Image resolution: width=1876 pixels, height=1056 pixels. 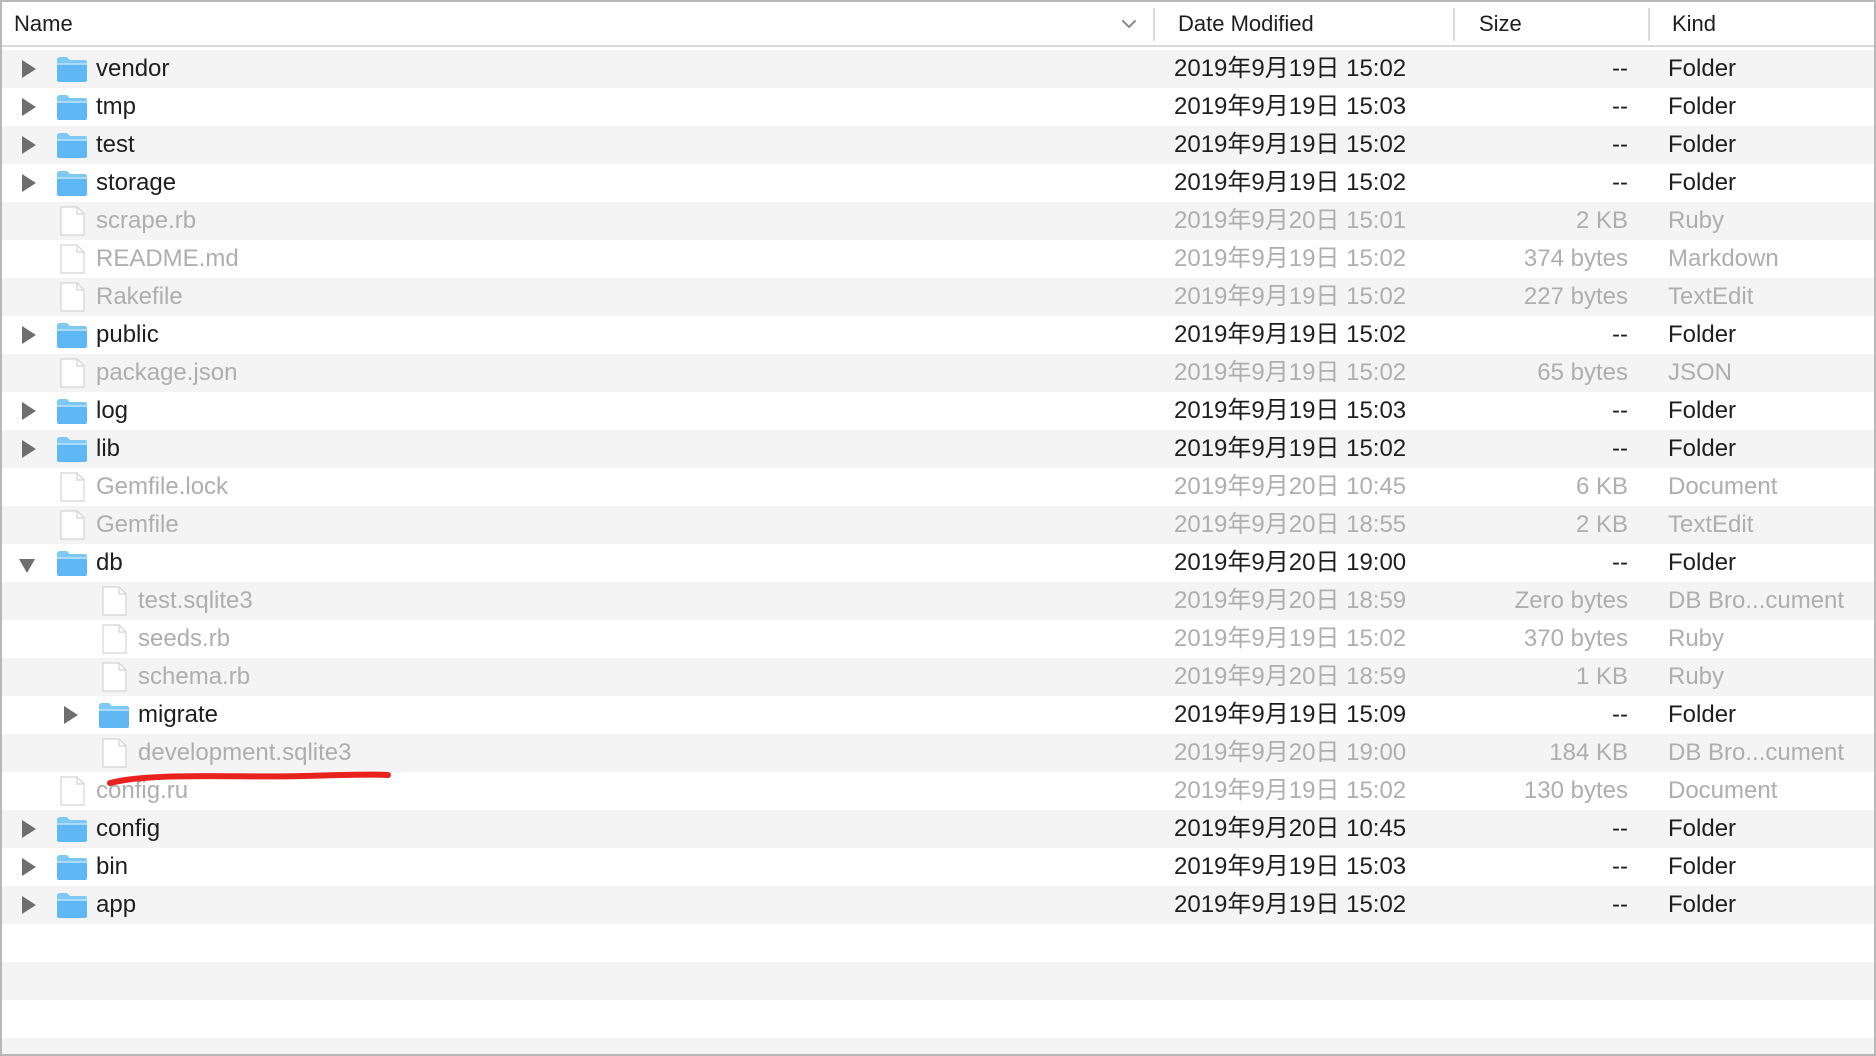 I want to click on file-row: Gemfile.lock 2019年9月20日 10:45 6 KB Document, so click(x=938, y=487).